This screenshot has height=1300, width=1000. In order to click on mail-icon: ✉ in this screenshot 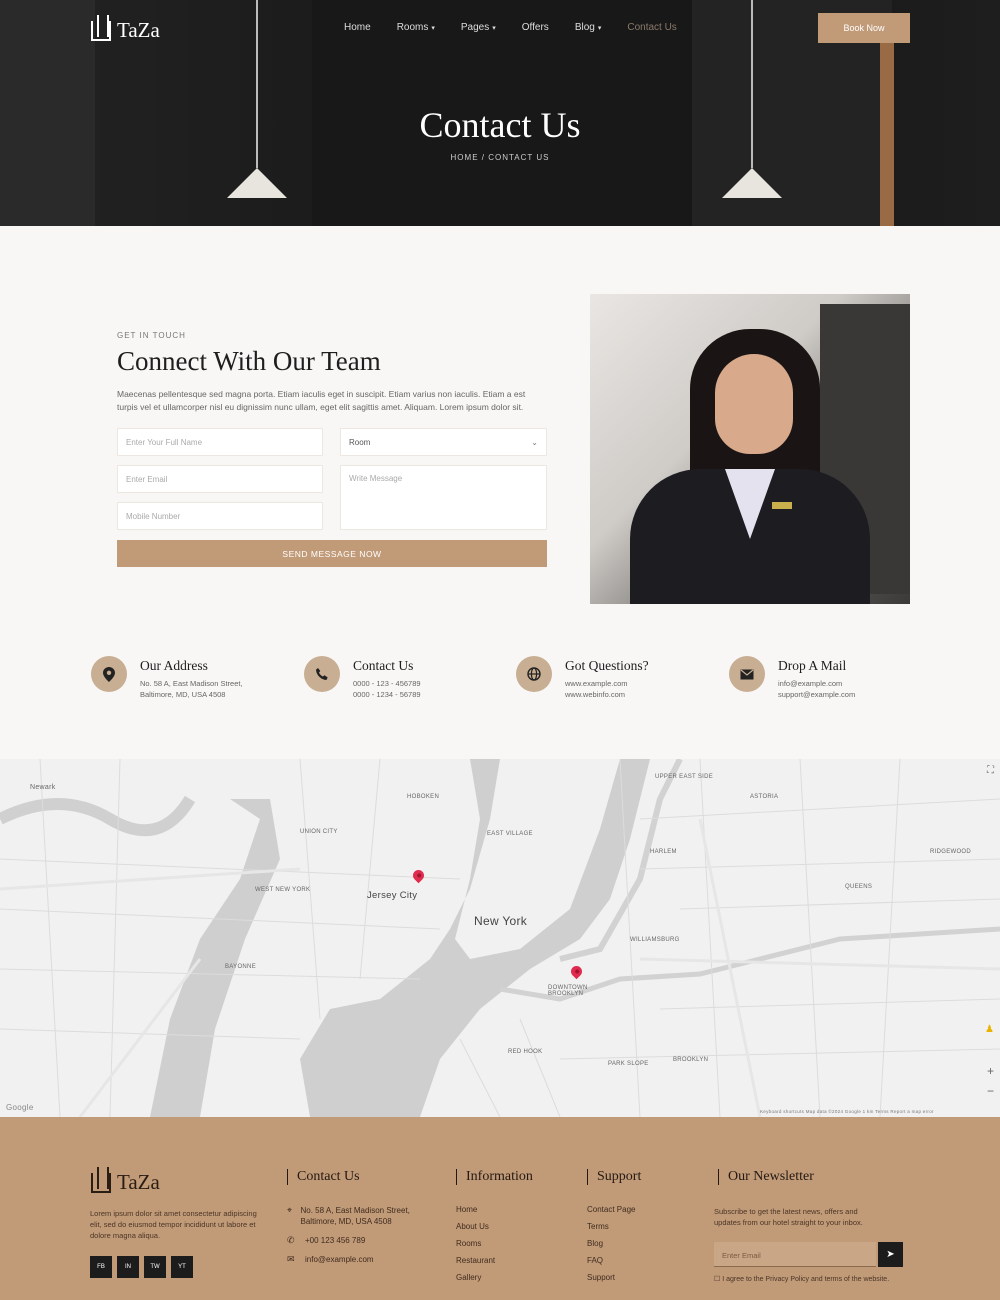, I will do `click(291, 1259)`.